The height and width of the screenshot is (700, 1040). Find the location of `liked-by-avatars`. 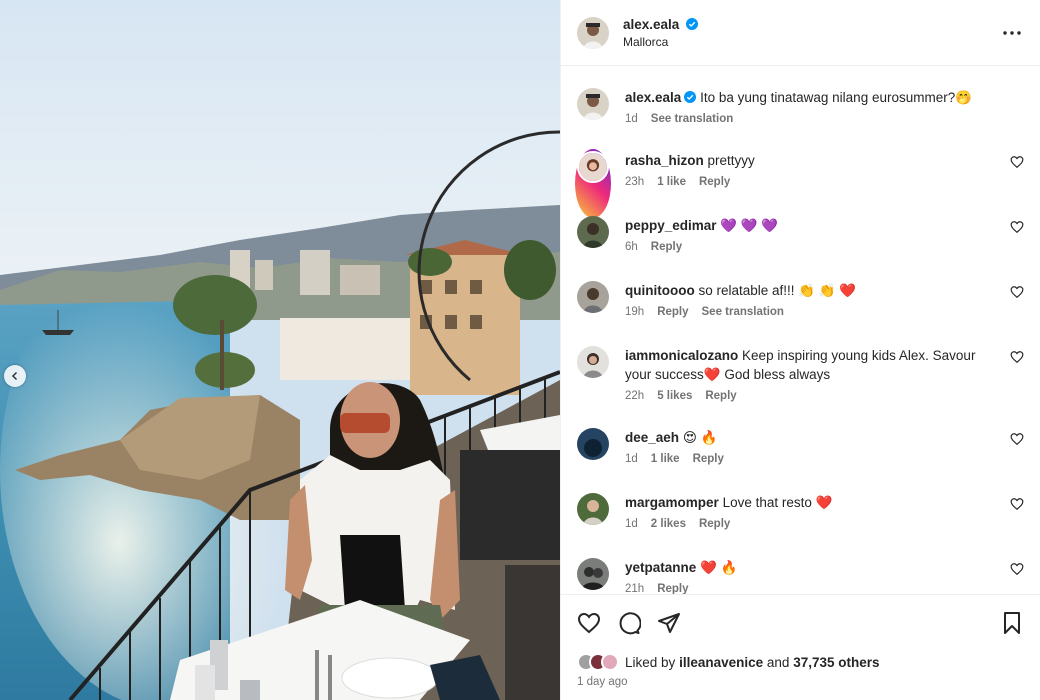

liked-by-avatars is located at coordinates (598, 662).